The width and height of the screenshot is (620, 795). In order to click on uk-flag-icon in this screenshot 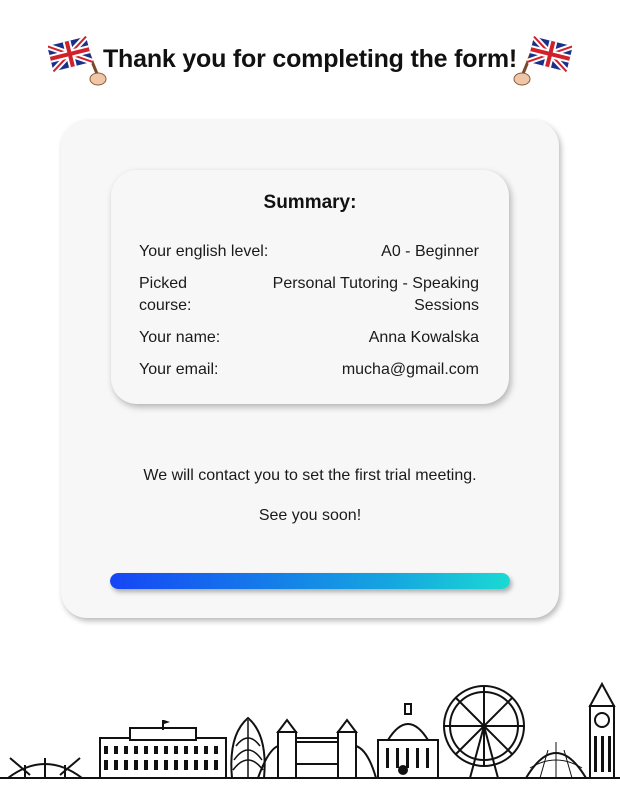, I will do `click(541, 63)`.